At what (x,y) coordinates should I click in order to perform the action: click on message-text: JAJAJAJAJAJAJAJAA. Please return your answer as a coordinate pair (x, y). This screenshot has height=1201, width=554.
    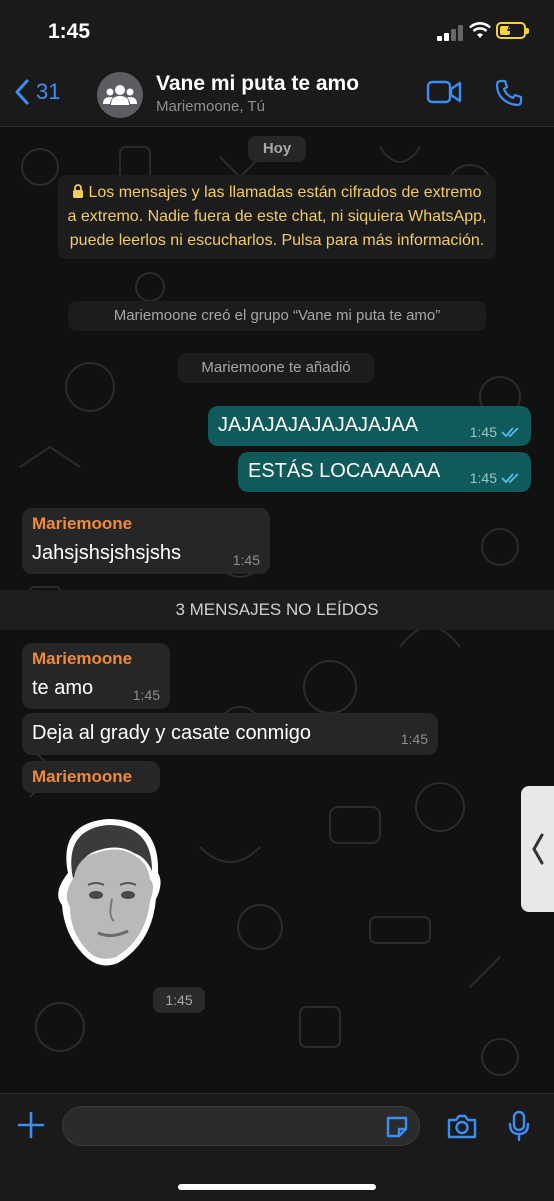
    Looking at the image, I should click on (318, 425).